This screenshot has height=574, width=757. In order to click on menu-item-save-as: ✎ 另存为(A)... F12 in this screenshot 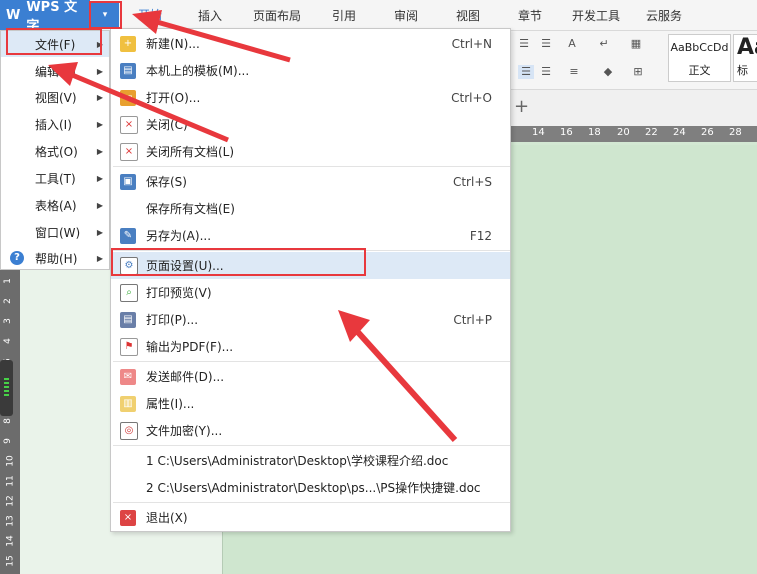, I will do `click(310, 235)`.